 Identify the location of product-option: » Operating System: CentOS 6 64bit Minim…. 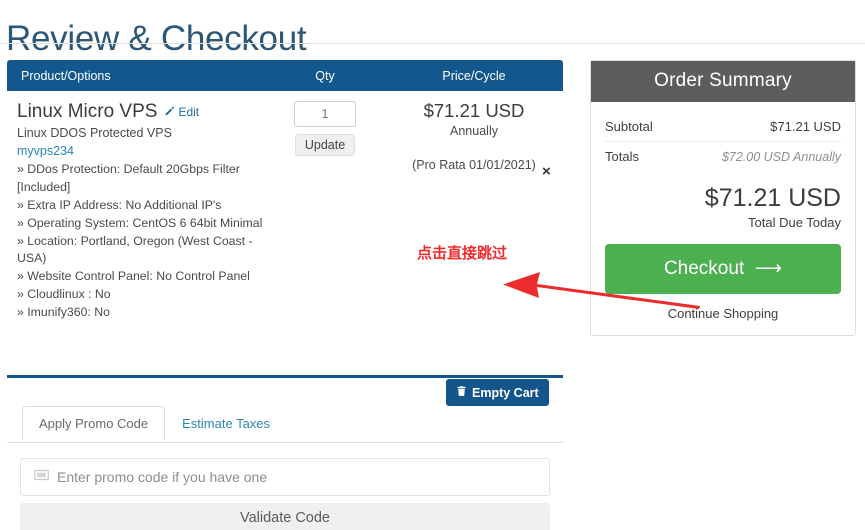
(140, 222).